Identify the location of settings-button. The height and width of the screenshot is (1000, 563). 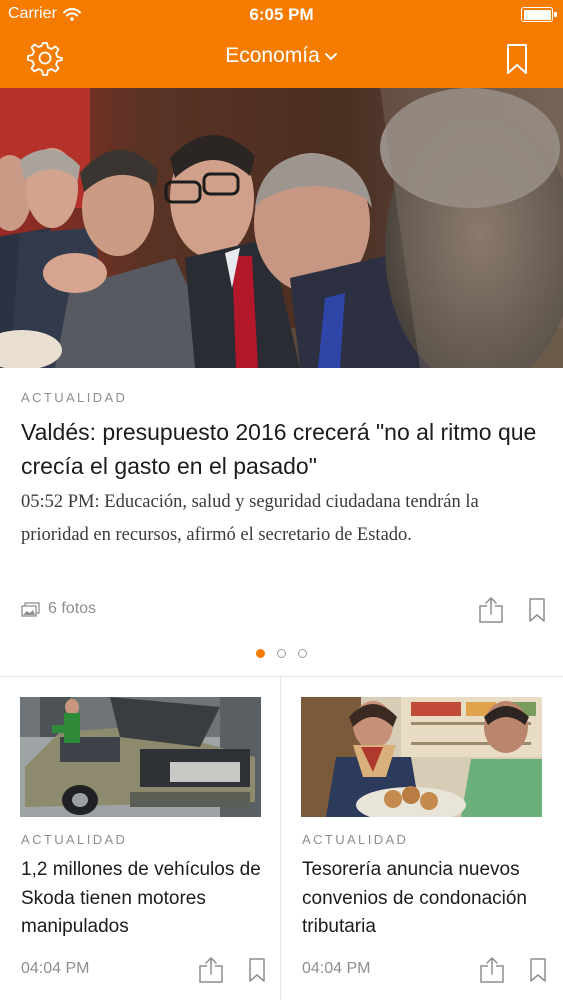
(45, 59).